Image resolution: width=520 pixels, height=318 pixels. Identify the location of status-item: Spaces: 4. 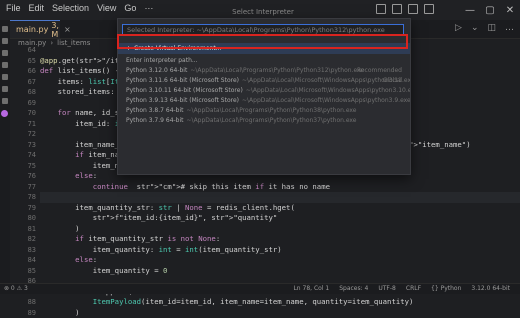
(353, 288).